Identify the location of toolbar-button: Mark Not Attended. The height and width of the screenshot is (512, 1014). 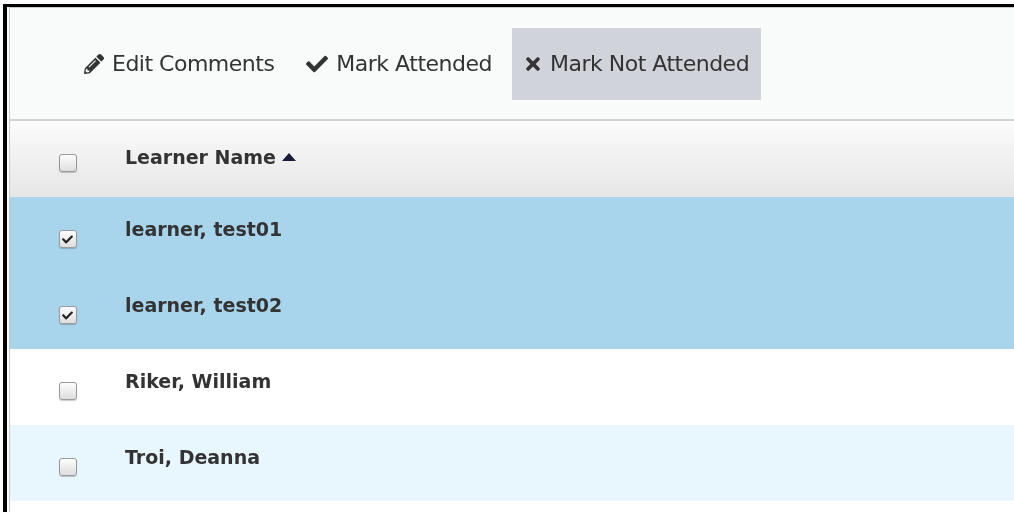
(636, 63).